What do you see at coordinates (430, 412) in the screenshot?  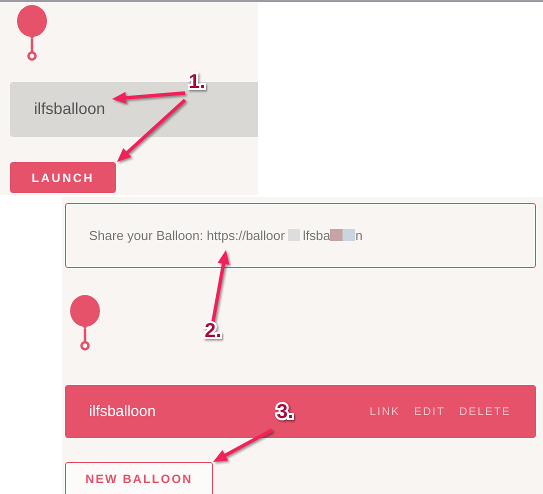 I see `action-link: EDIT` at bounding box center [430, 412].